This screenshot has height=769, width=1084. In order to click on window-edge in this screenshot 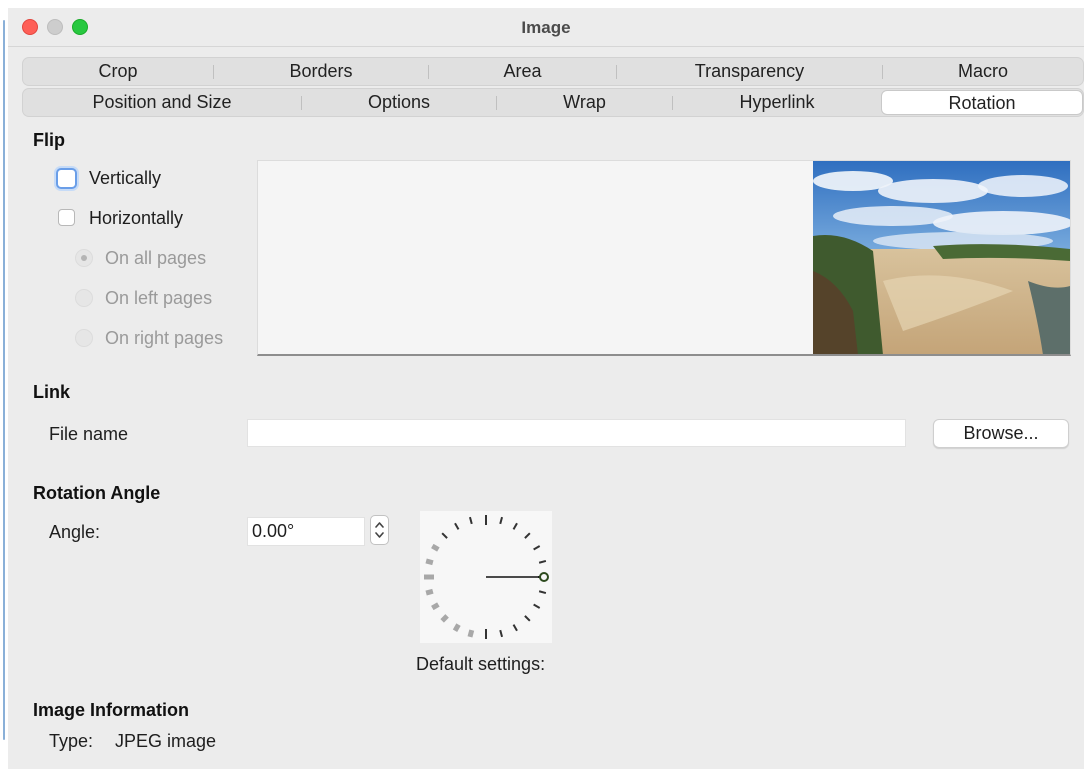, I will do `click(4, 384)`.